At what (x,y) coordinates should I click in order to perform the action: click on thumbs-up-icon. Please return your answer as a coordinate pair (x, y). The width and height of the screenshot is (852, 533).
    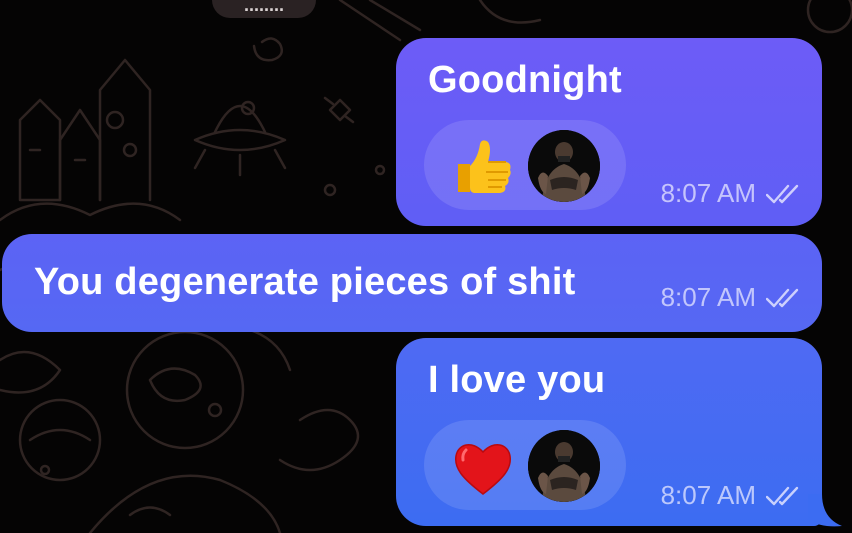
    Looking at the image, I should click on (484, 166).